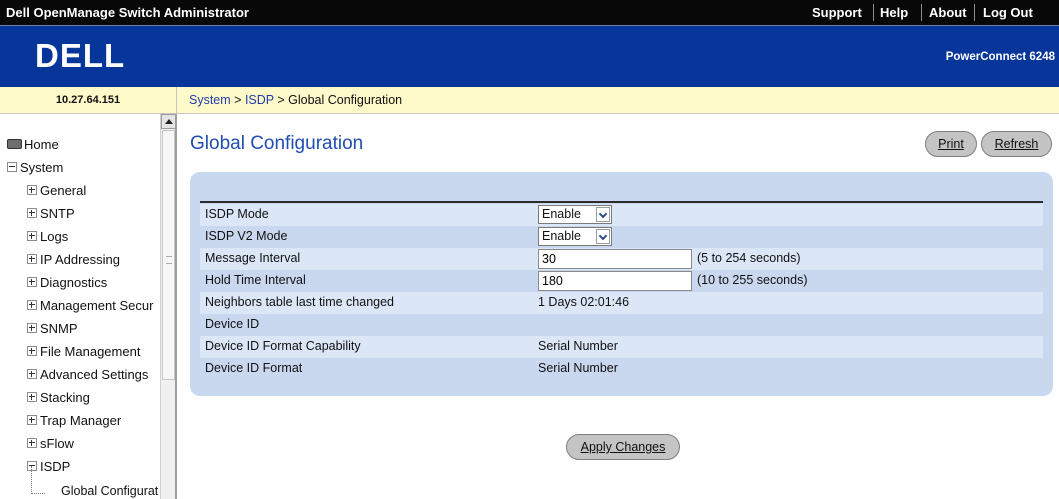 This screenshot has width=1059, height=499. What do you see at coordinates (621, 215) in the screenshot?
I see `row-isdp-mode: ISDP Mode Enable` at bounding box center [621, 215].